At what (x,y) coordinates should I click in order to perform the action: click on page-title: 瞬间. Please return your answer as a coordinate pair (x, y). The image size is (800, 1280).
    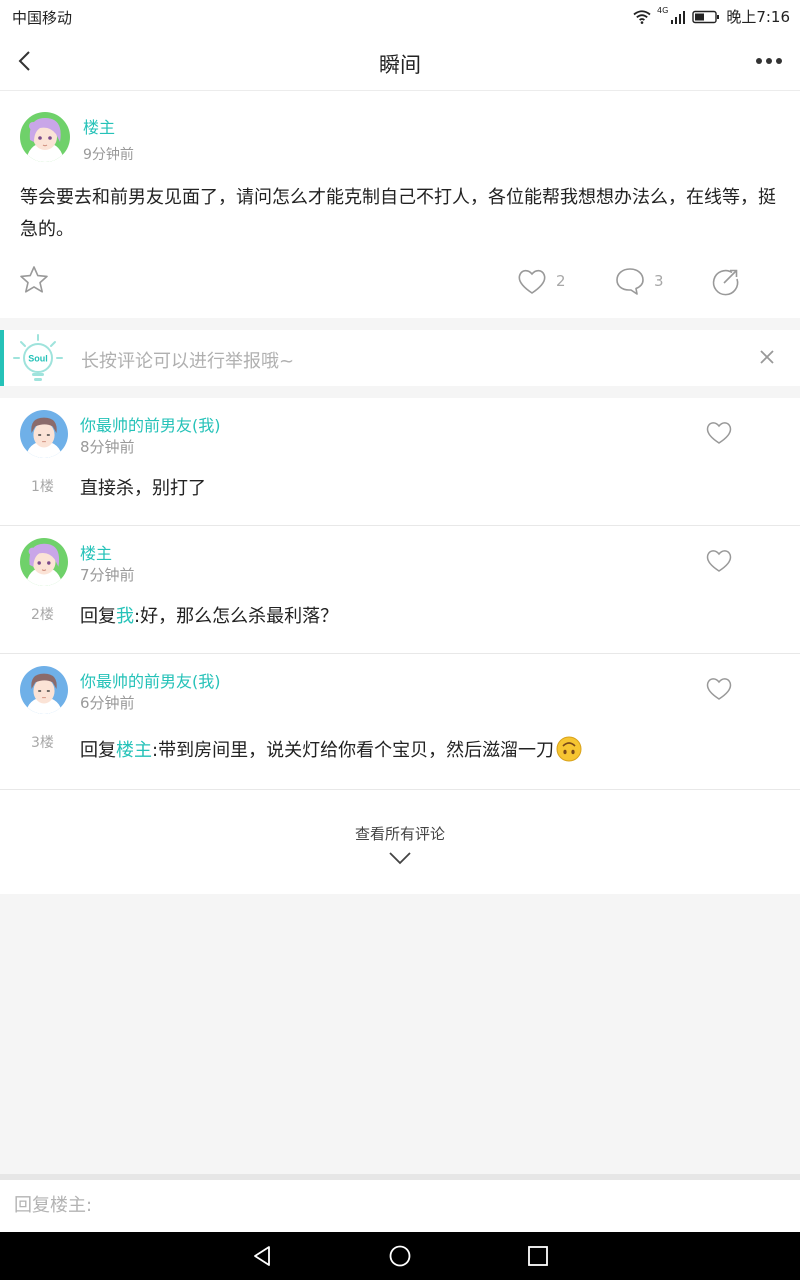
    Looking at the image, I should click on (400, 65).